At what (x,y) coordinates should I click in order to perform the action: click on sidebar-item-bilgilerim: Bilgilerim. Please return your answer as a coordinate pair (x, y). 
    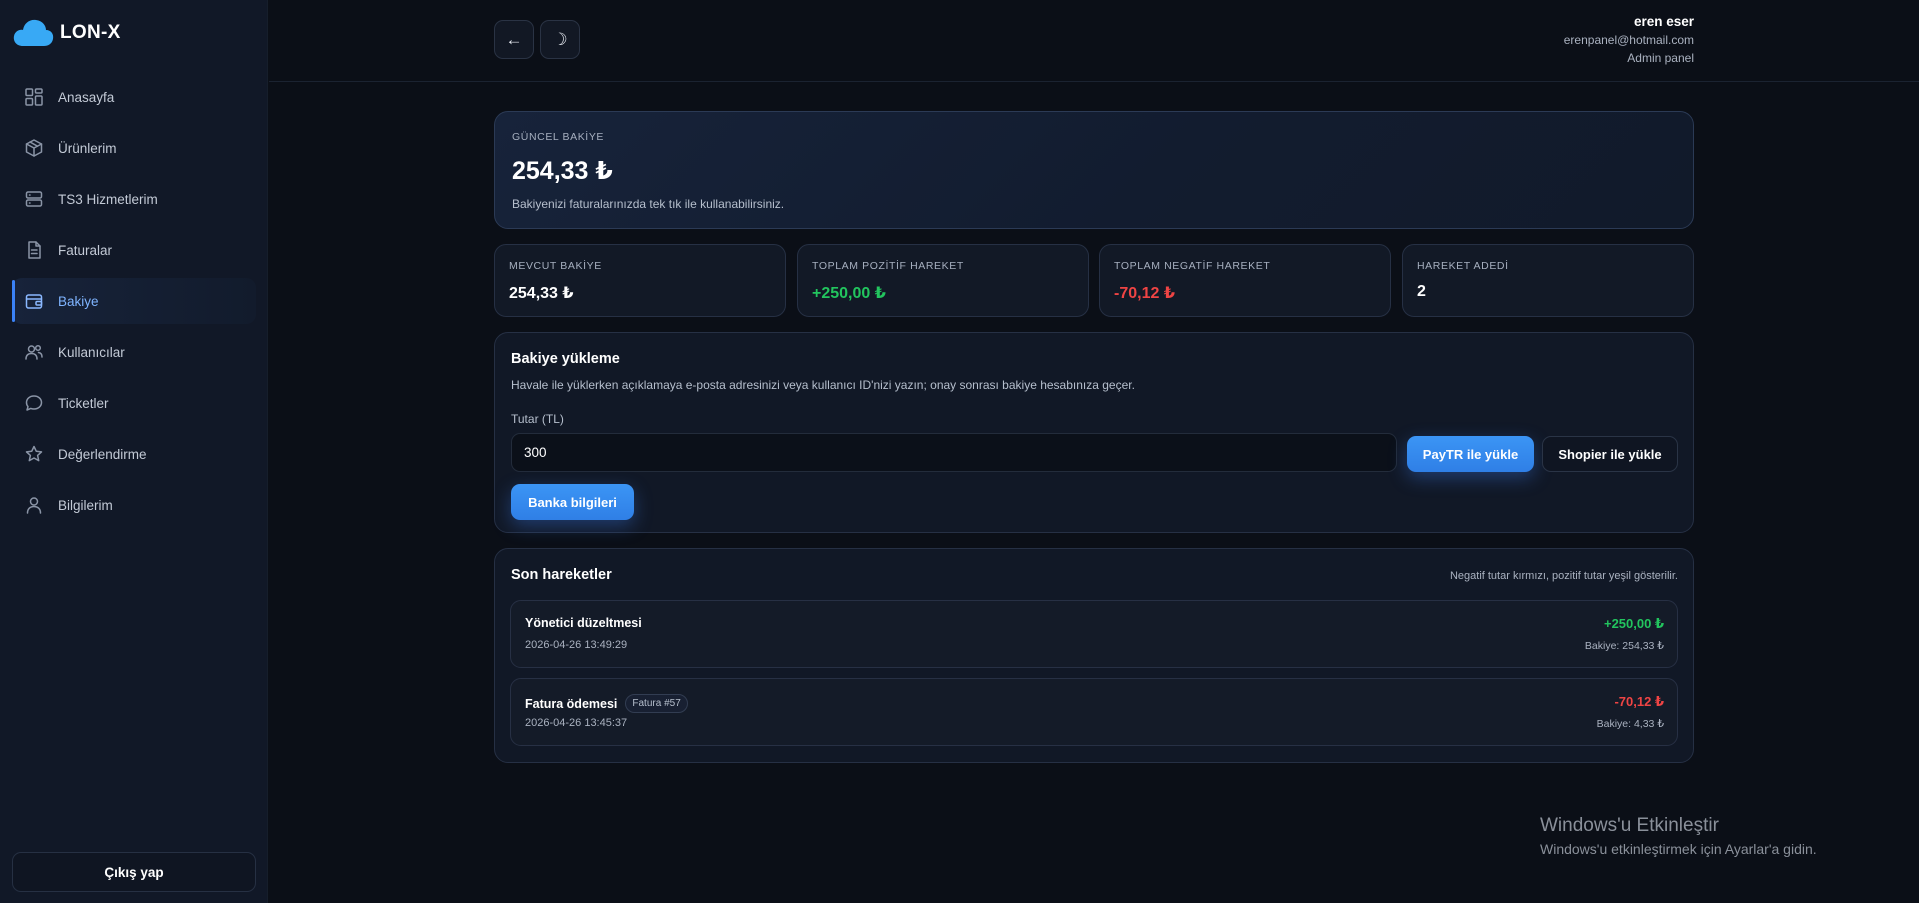
    Looking at the image, I should click on (134, 505).